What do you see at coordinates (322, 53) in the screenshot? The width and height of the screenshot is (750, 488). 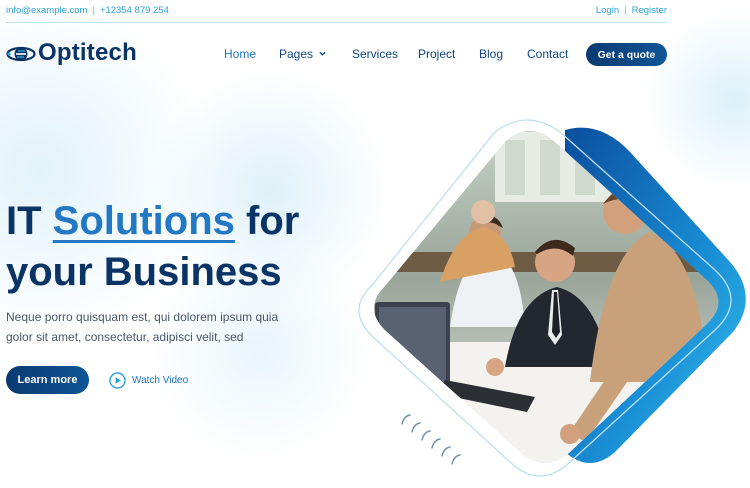 I see `chevron-down-icon` at bounding box center [322, 53].